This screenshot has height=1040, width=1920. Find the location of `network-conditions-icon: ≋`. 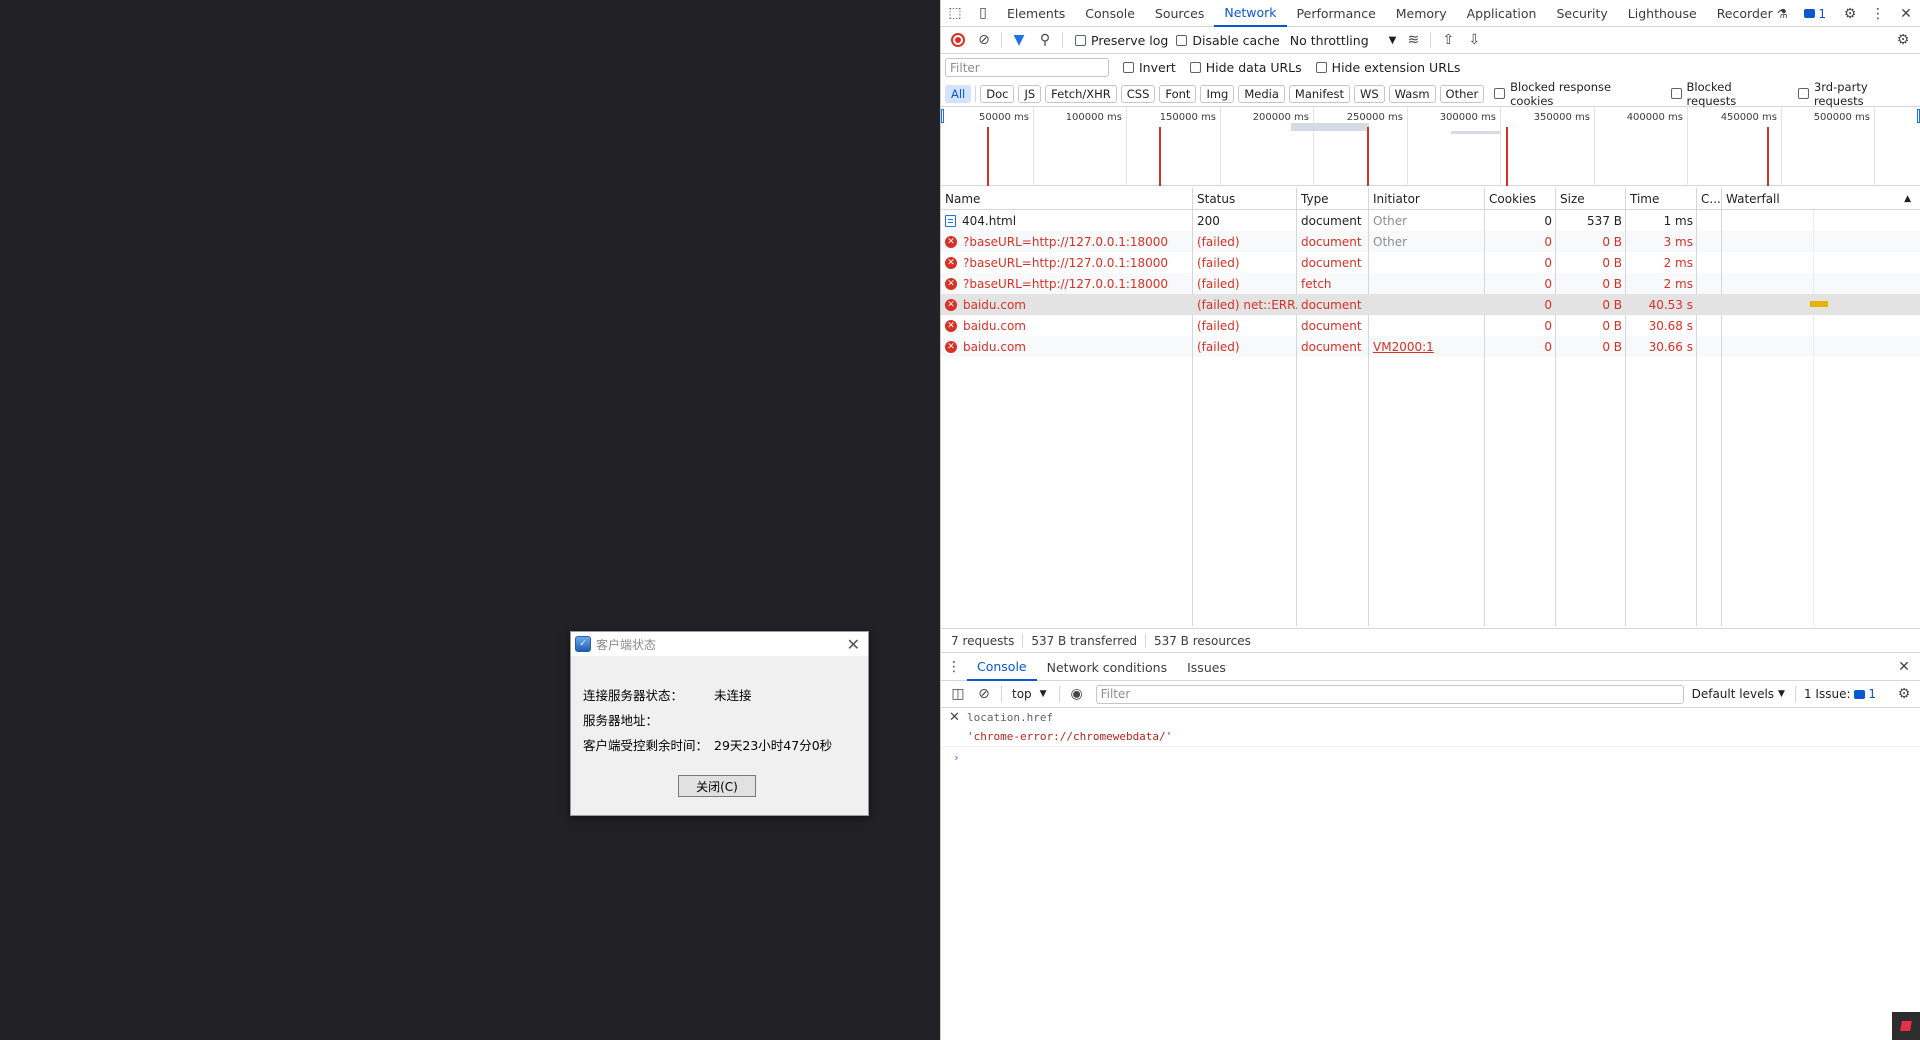

network-conditions-icon: ≋ is located at coordinates (1413, 40).